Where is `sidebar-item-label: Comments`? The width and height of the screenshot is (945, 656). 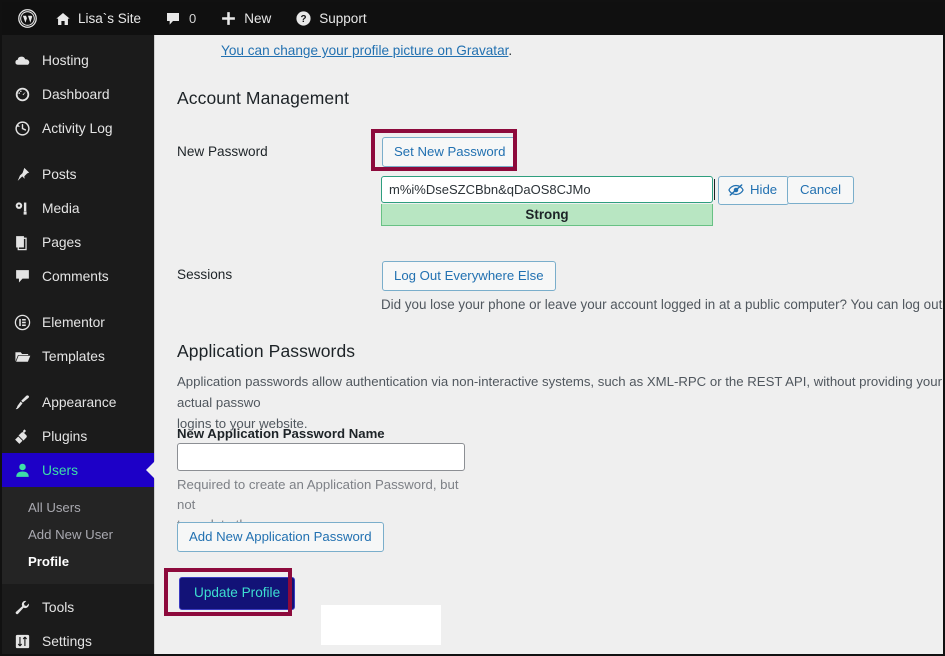
sidebar-item-label: Comments is located at coordinates (75, 276).